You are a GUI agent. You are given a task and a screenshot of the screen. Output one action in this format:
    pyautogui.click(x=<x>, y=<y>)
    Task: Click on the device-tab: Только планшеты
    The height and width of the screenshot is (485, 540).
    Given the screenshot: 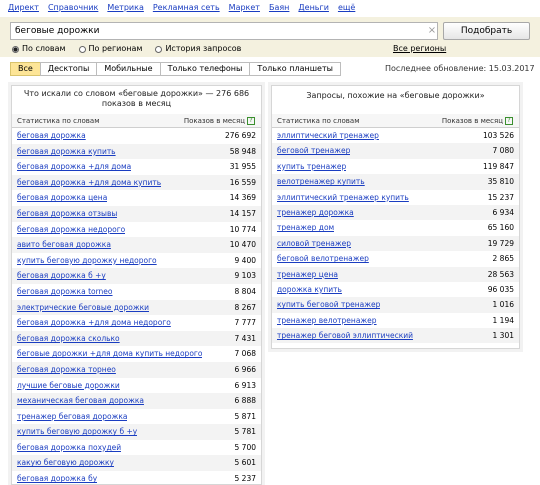 What is the action you would take?
    pyautogui.click(x=295, y=69)
    